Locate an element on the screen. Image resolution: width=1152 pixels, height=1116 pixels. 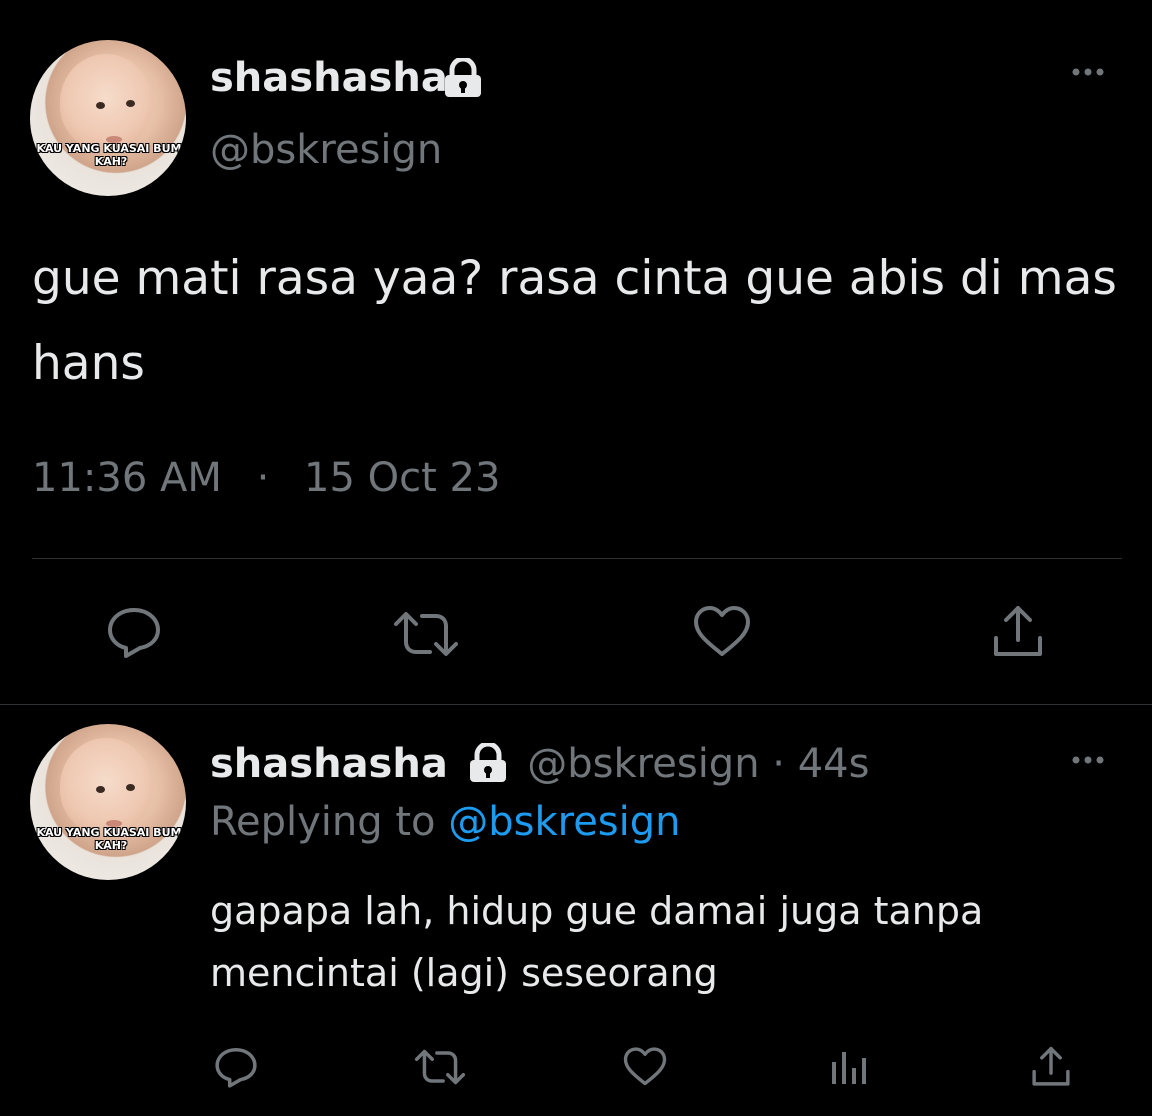
tweet-date: 15 Oct 23 is located at coordinates (402, 478).